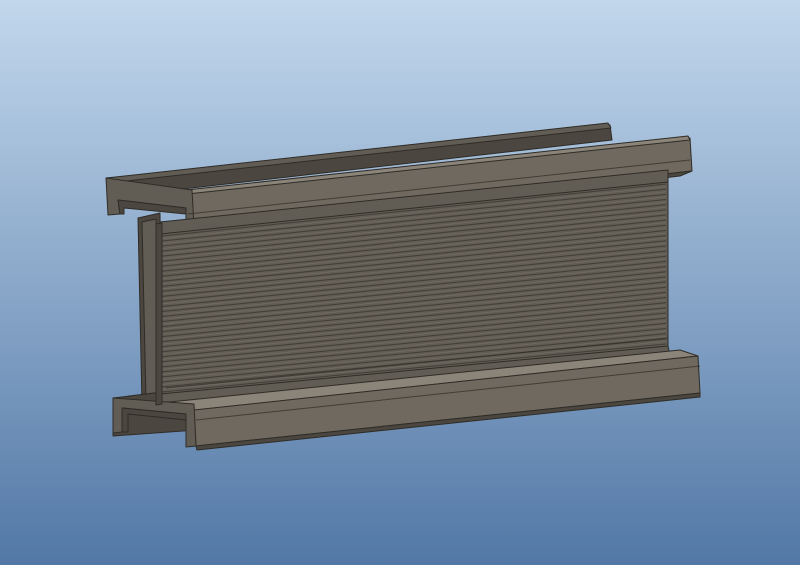  What do you see at coordinates (159, 314) in the screenshot?
I see `web-left-edge` at bounding box center [159, 314].